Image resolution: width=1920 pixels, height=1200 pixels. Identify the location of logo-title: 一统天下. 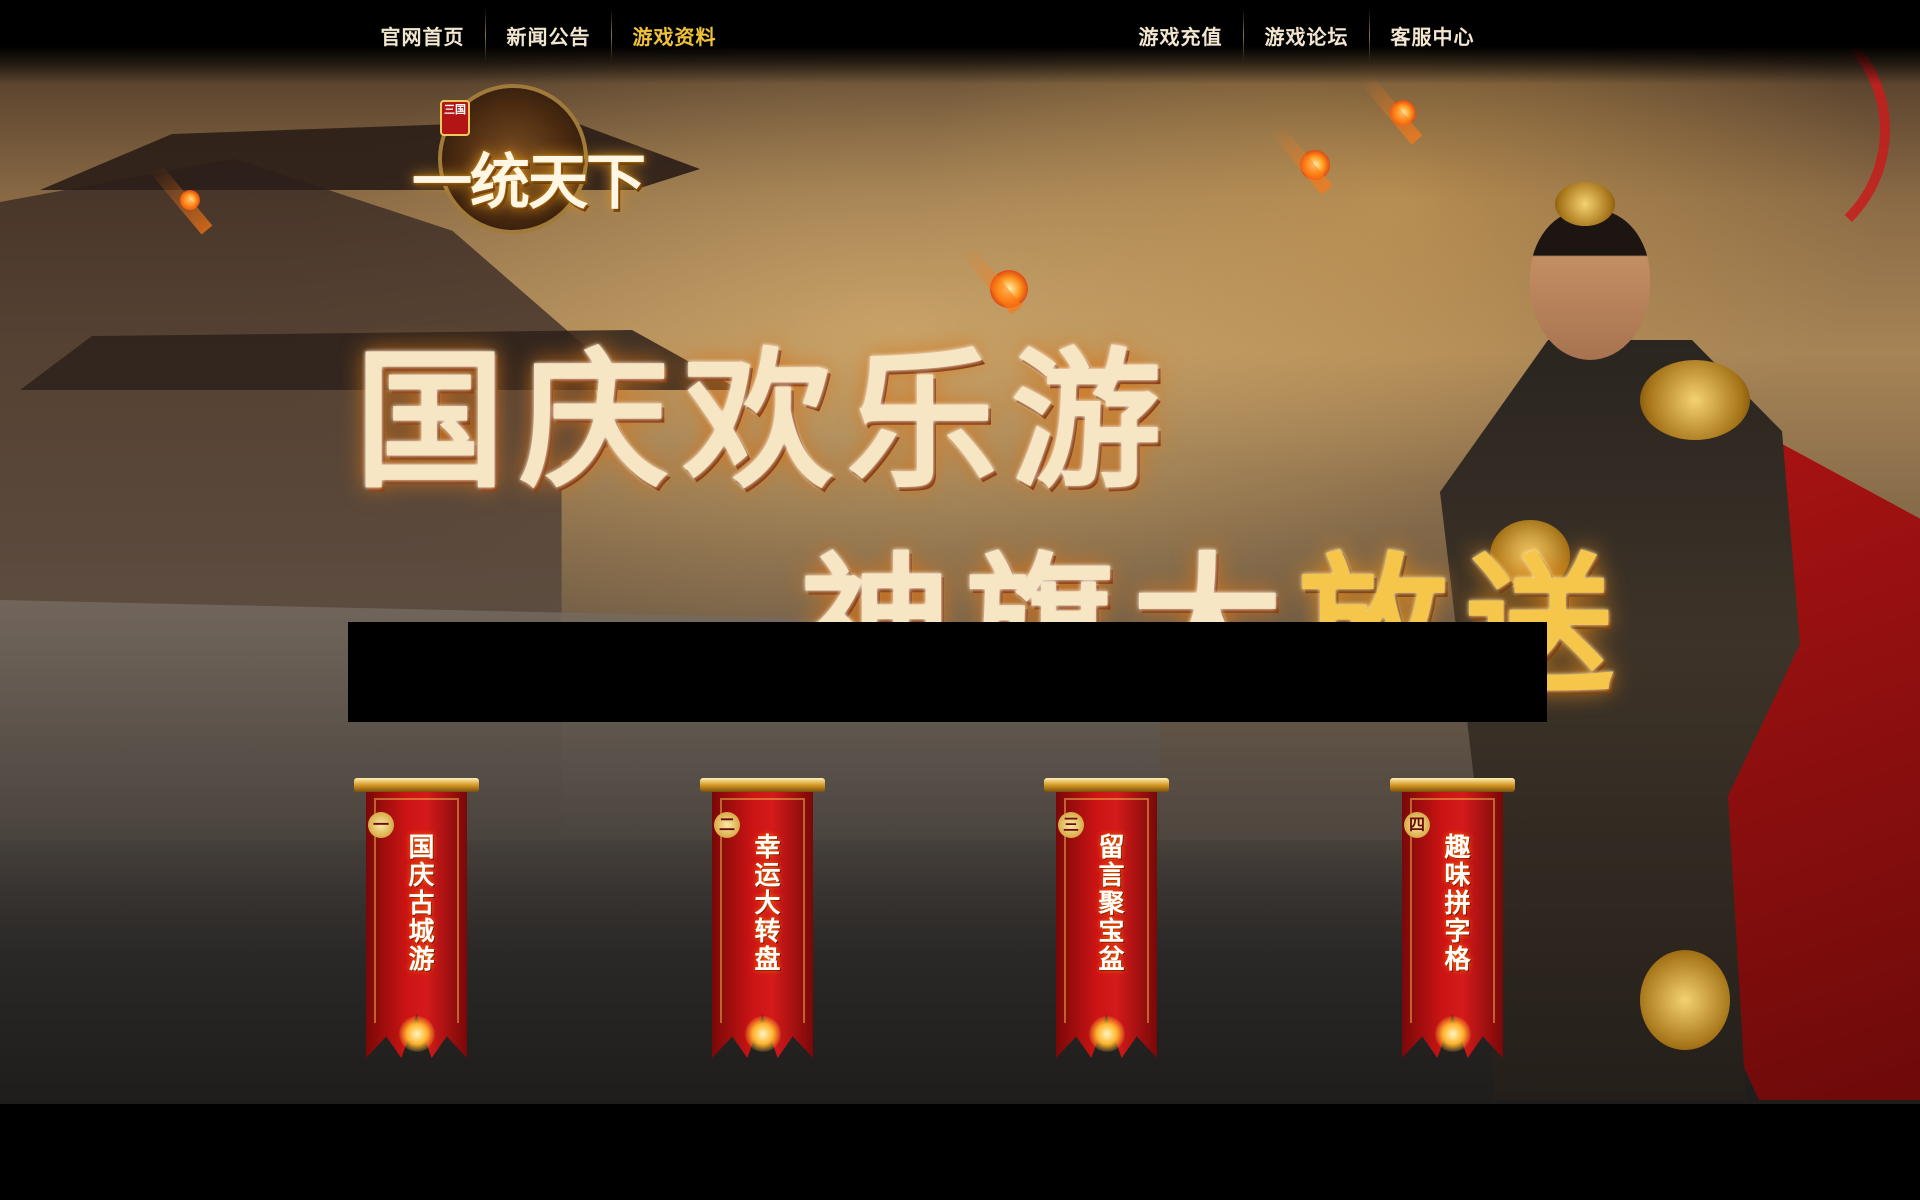
(529, 183).